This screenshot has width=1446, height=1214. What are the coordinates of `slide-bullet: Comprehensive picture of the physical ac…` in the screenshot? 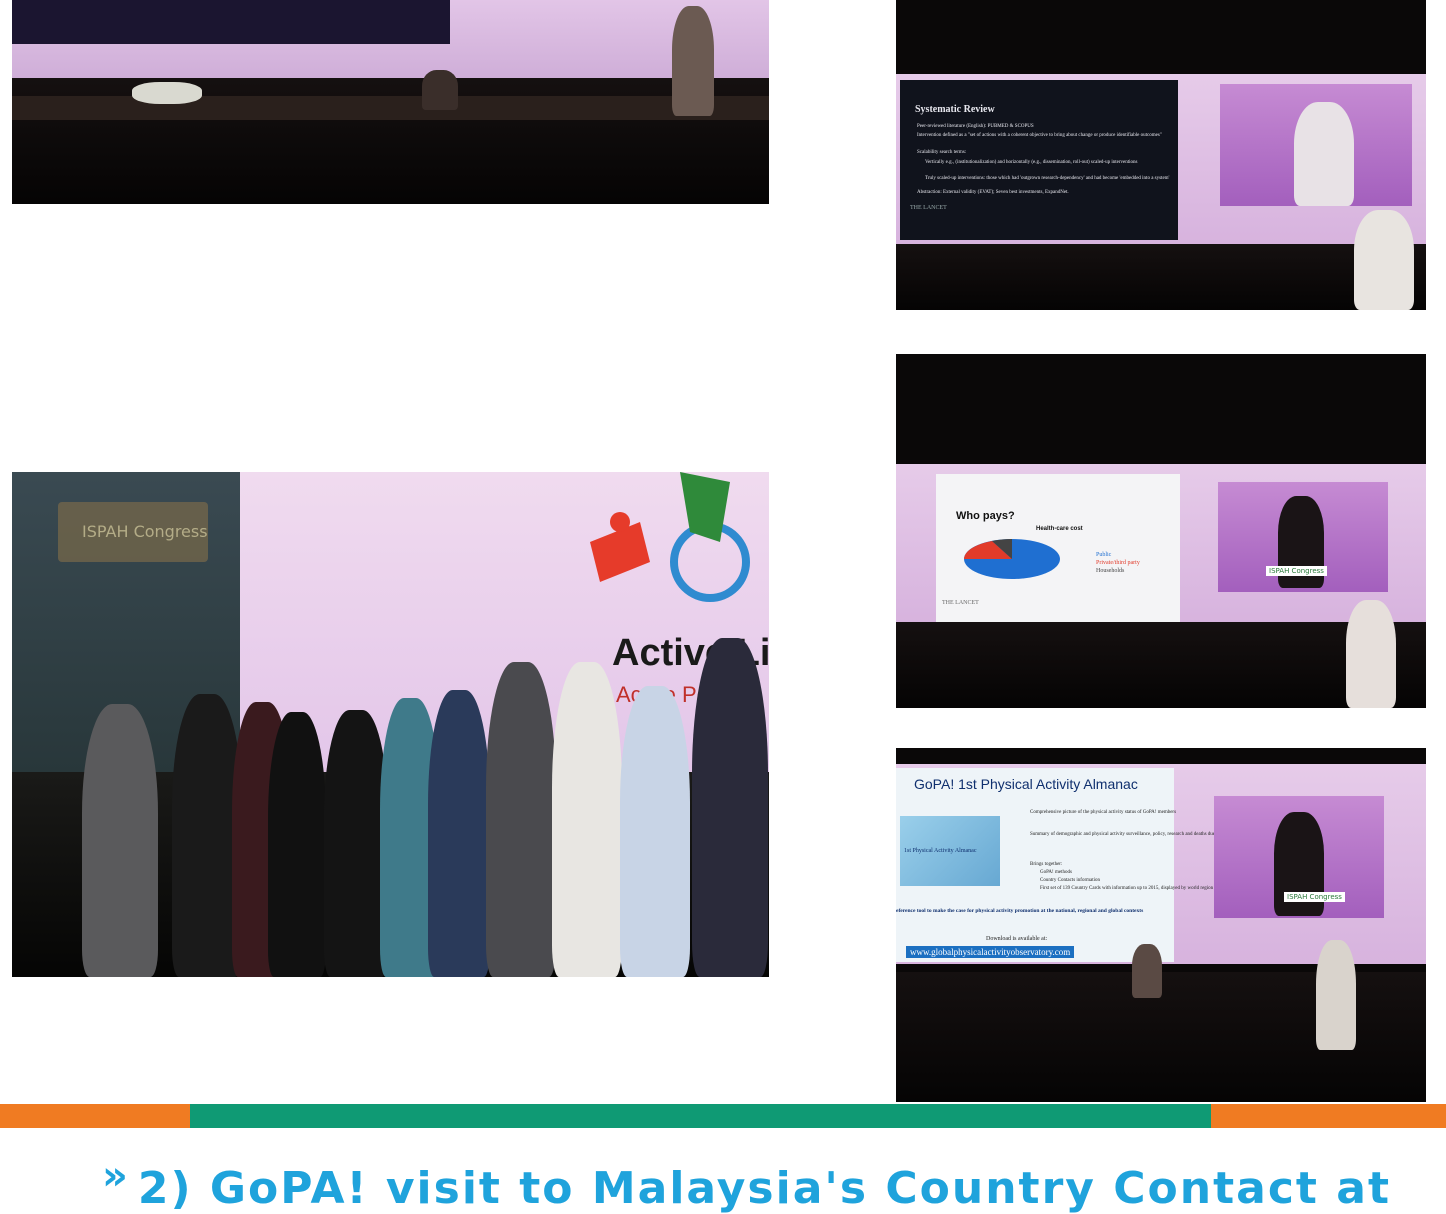 It's located at (1103, 812).